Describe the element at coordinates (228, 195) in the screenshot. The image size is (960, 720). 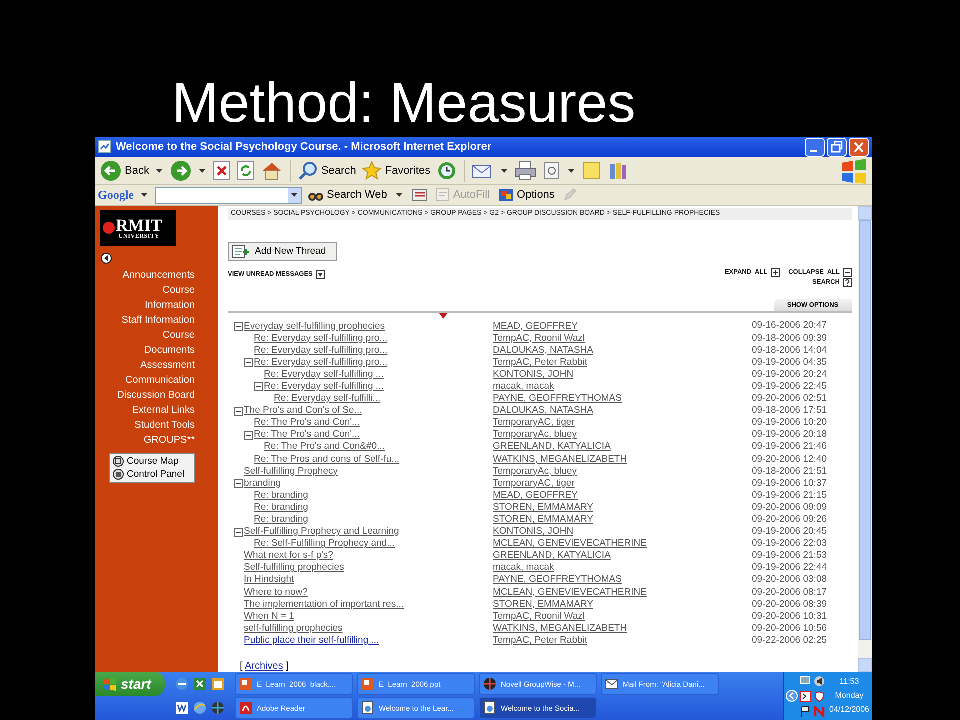
I see `search-input-field` at that location.